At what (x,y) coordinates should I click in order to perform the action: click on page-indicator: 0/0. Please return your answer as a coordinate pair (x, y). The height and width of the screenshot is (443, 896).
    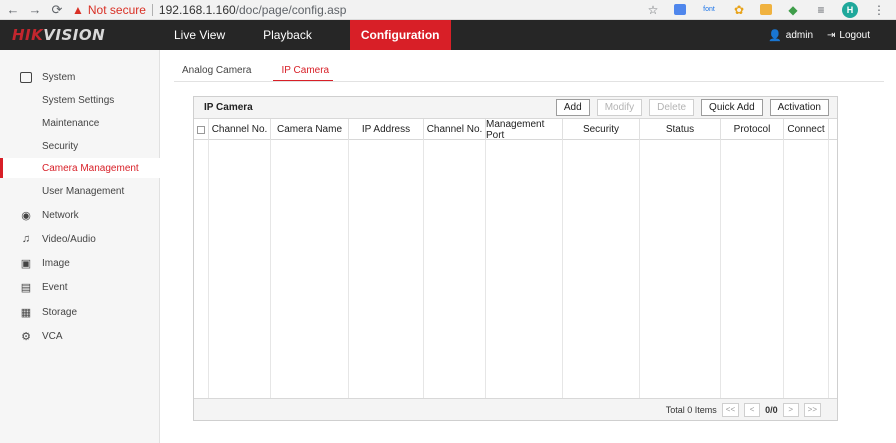
    Looking at the image, I should click on (771, 409).